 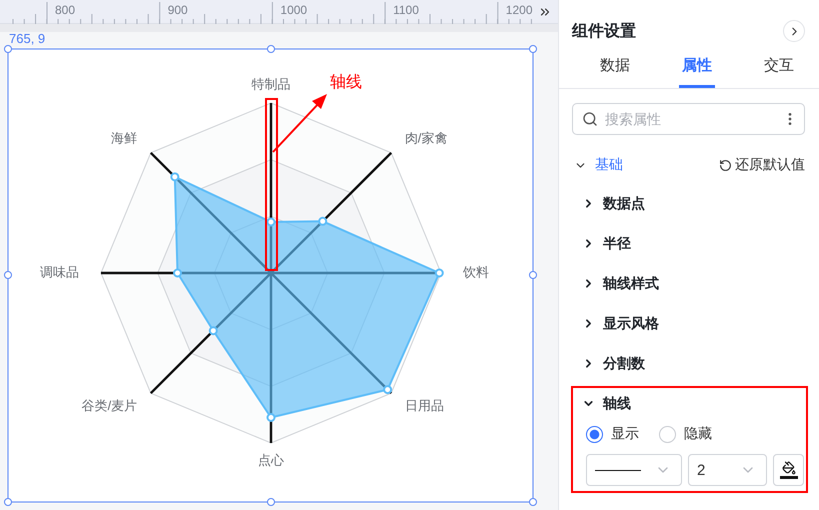 What do you see at coordinates (424, 406) in the screenshot?
I see `axis-label: 日用品` at bounding box center [424, 406].